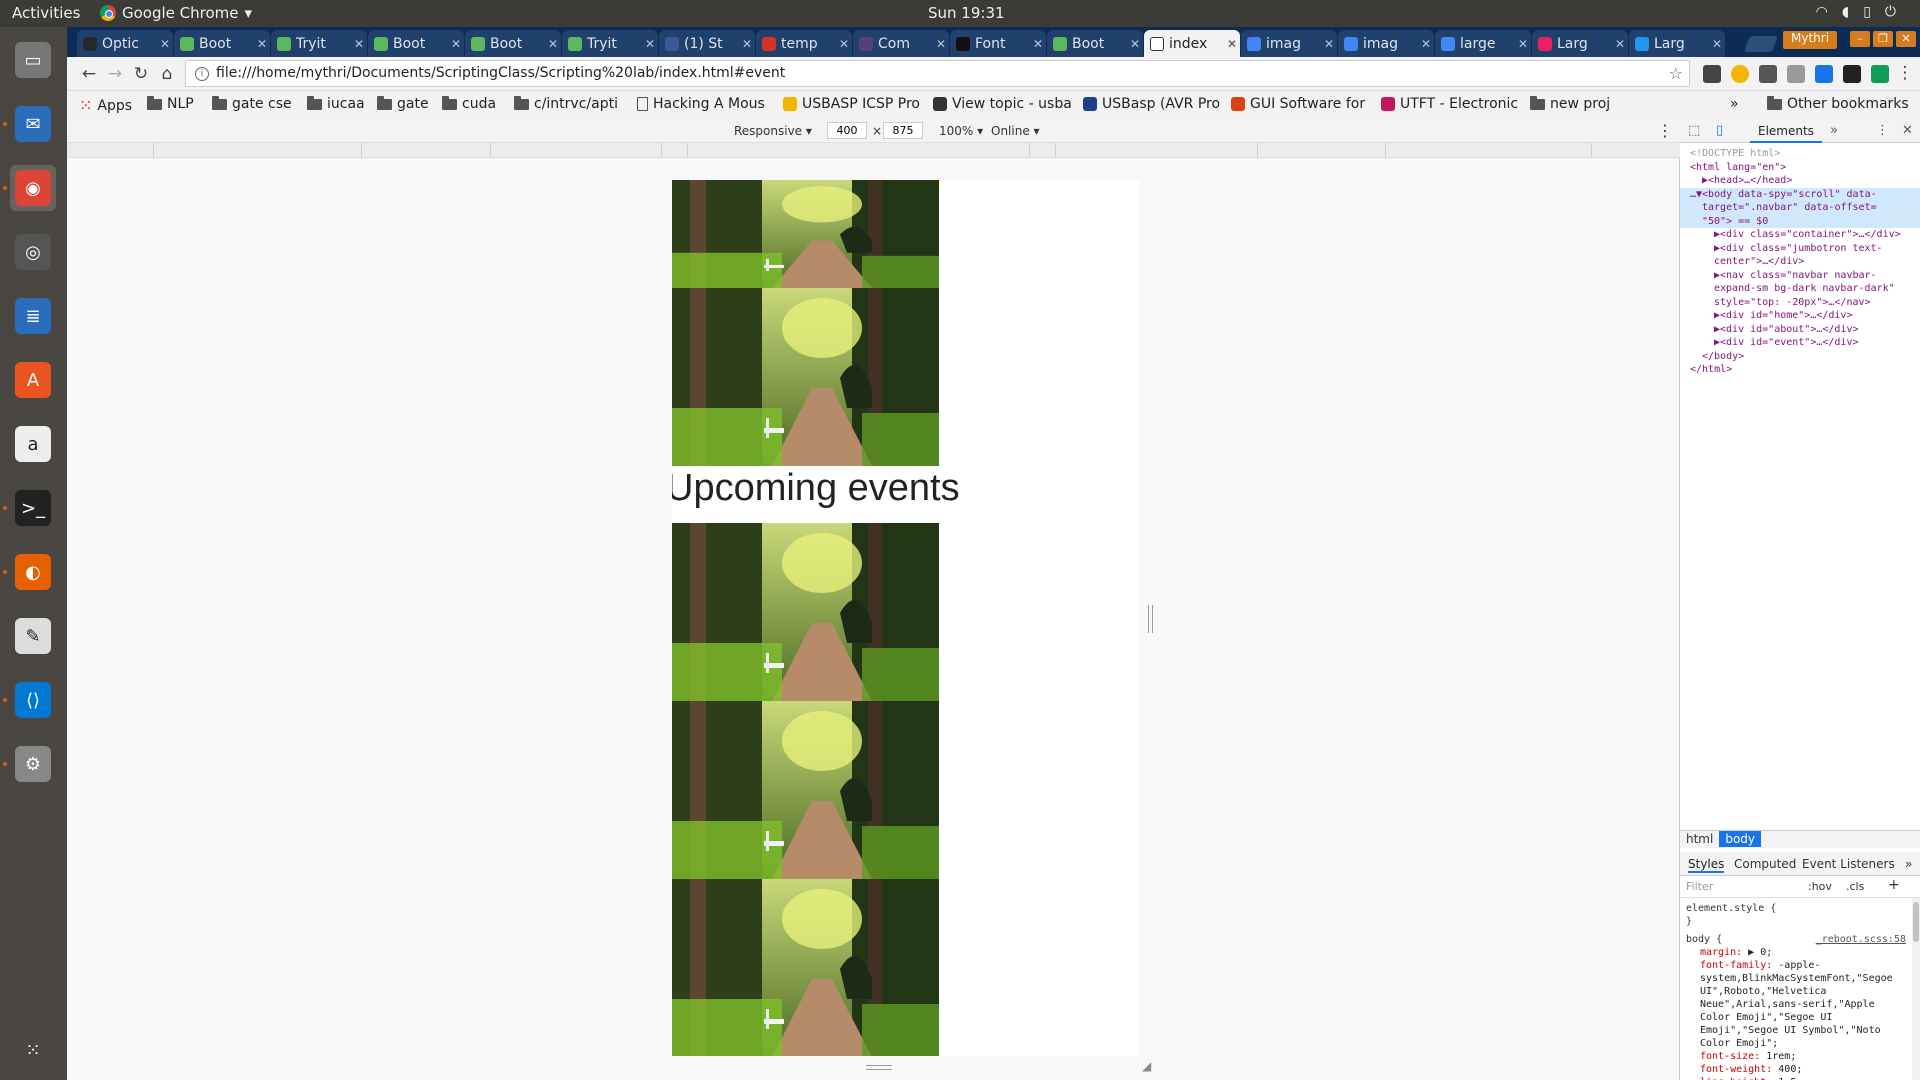 This screenshot has width=1920, height=1080. Describe the element at coordinates (336, 103) in the screenshot. I see `bookmark-item: iucaa` at that location.